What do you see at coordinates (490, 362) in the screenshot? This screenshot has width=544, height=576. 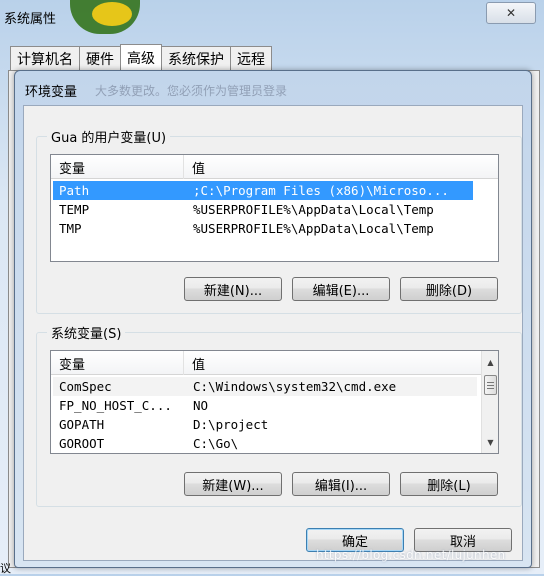 I see `scroll-up-icon: ▲` at bounding box center [490, 362].